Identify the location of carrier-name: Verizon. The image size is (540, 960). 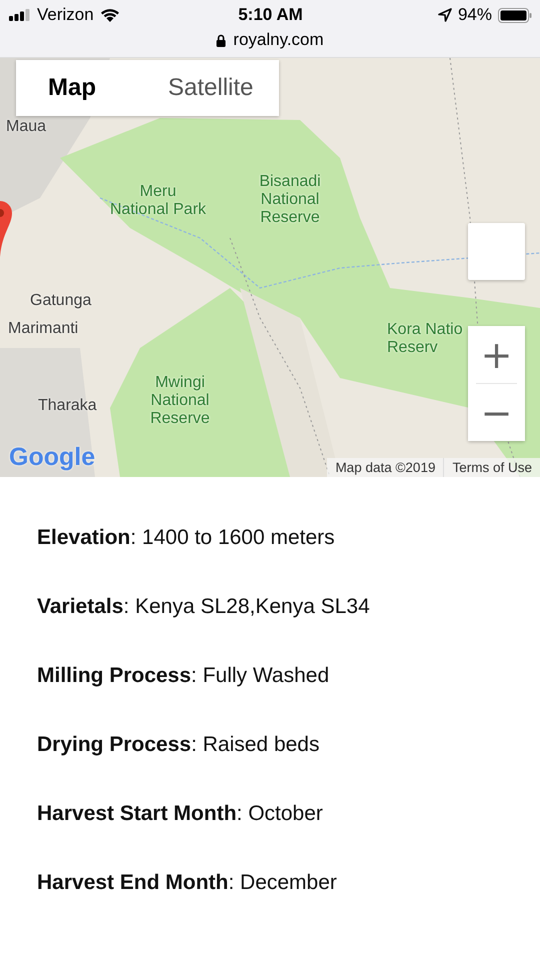
(65, 15).